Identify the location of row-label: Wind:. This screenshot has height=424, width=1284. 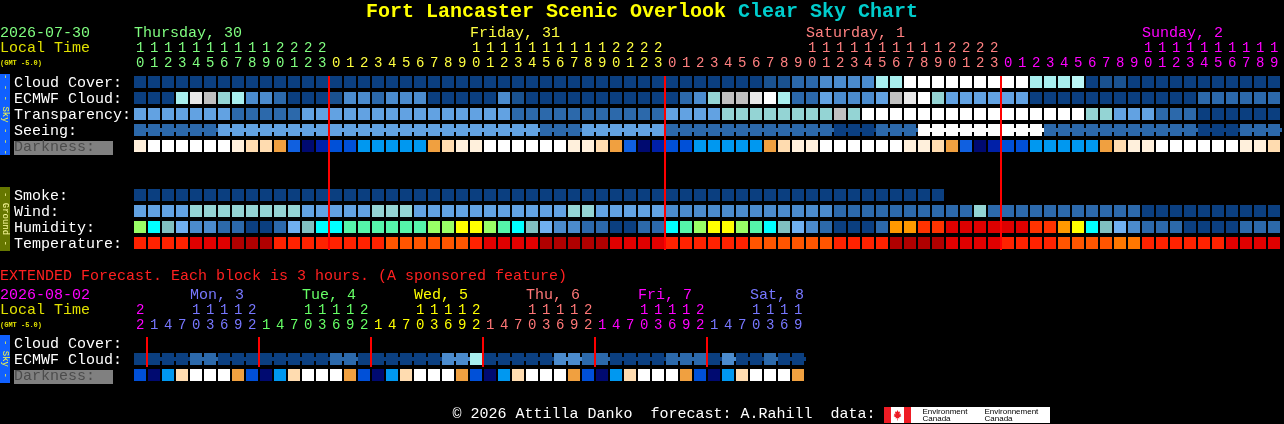
(36, 213).